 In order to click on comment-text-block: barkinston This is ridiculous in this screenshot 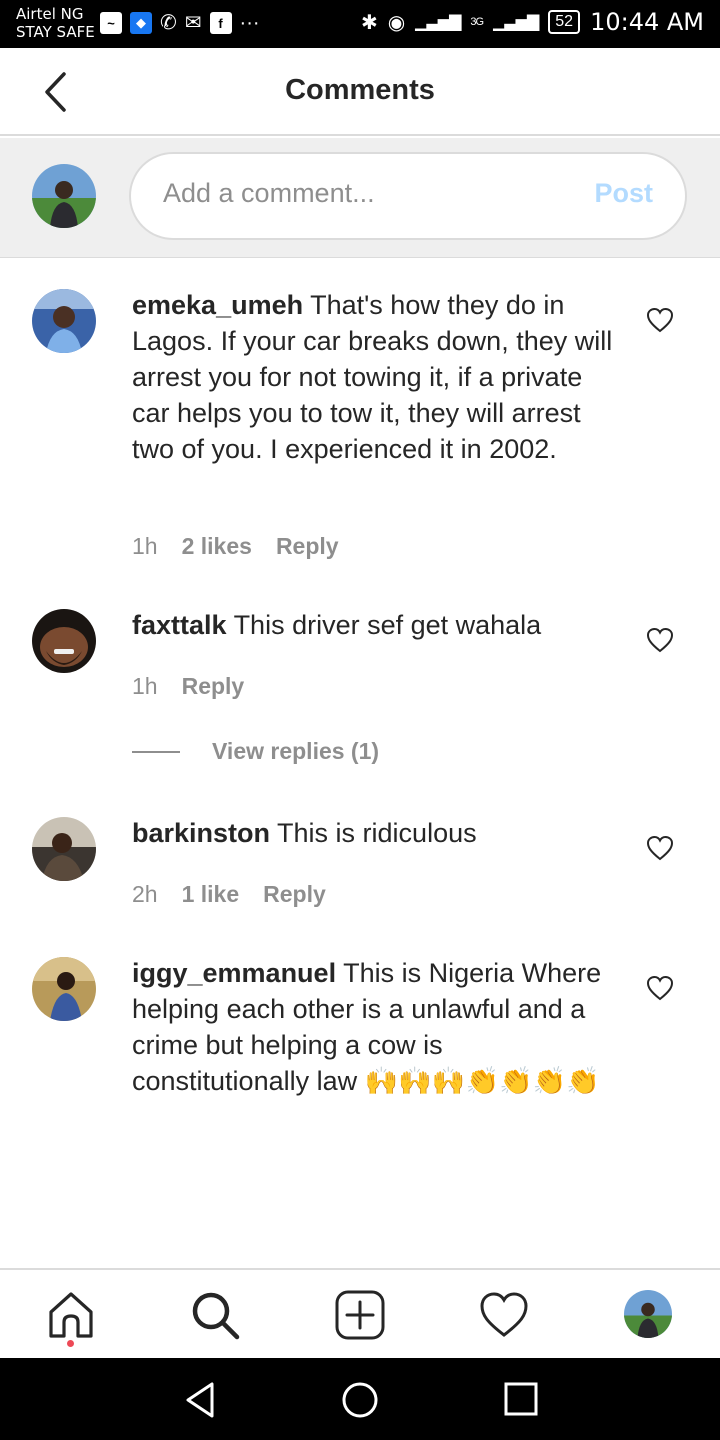, I will do `click(377, 833)`.